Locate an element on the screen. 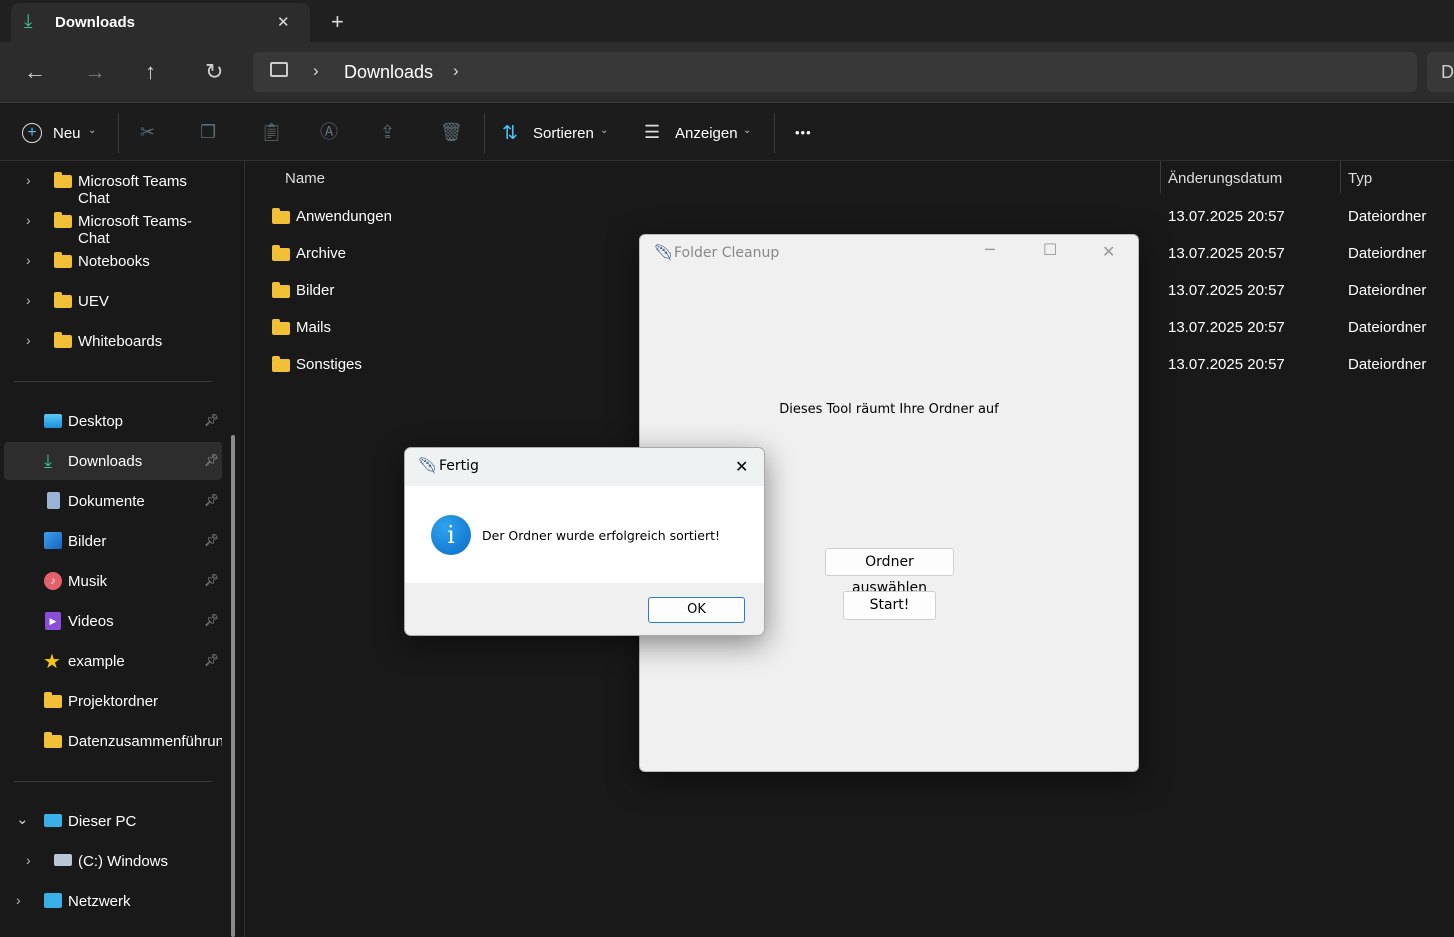 The width and height of the screenshot is (1454, 937). sidebar-item-label: Dokumente is located at coordinates (106, 501).